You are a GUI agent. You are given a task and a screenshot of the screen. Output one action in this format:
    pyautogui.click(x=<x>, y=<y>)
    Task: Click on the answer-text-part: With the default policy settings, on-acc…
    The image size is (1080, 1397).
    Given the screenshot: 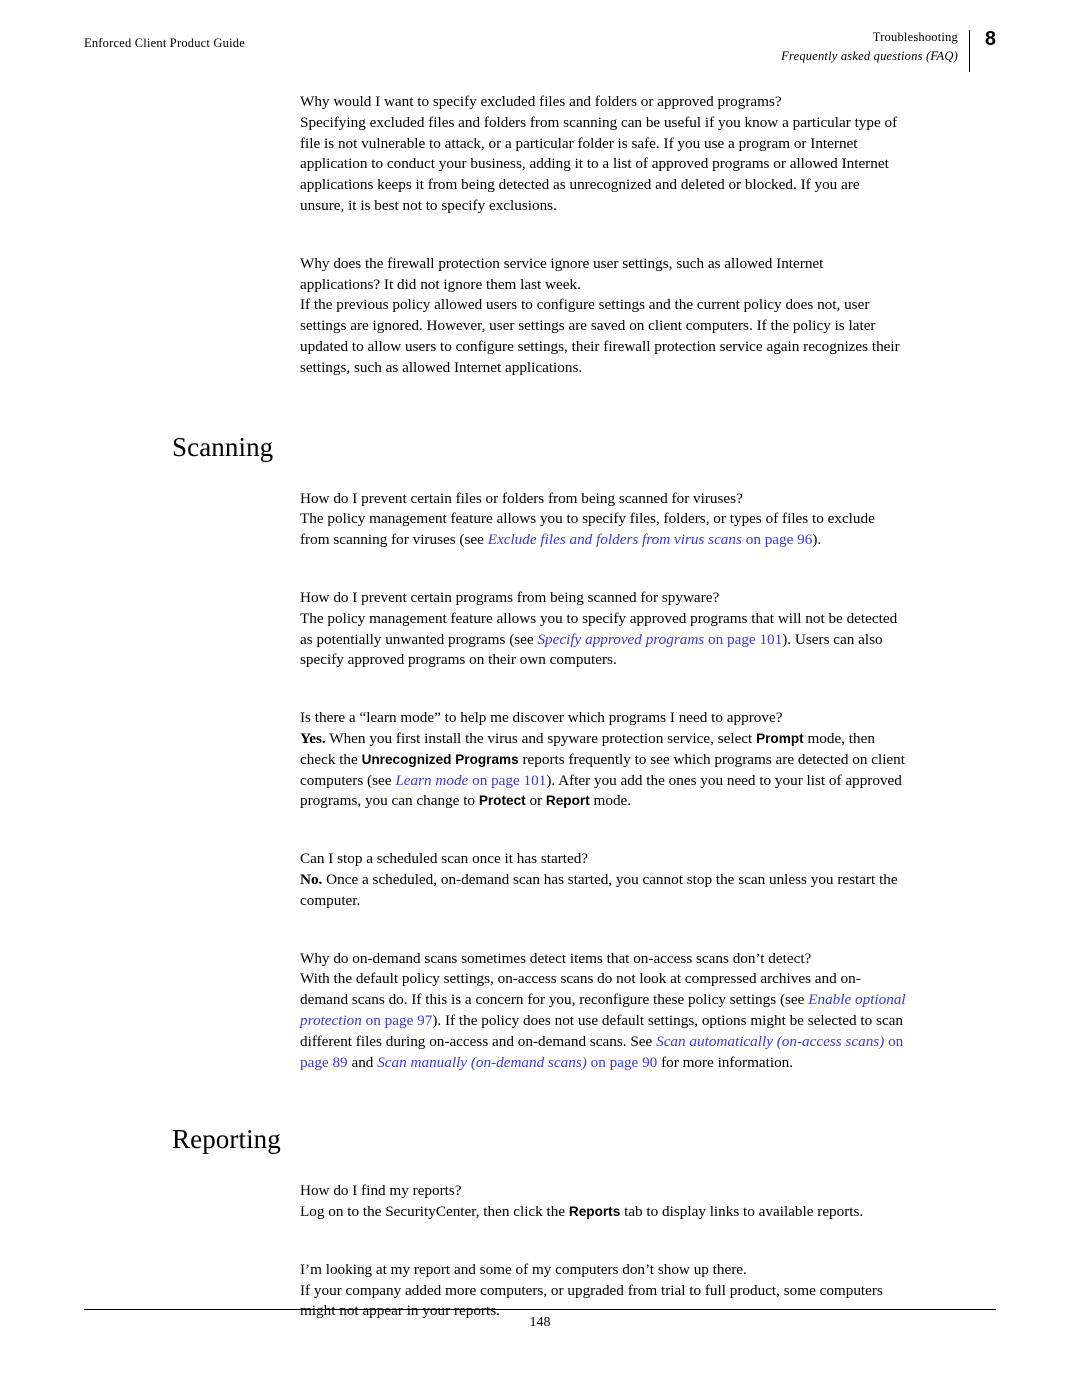 What is the action you would take?
    pyautogui.click(x=580, y=989)
    